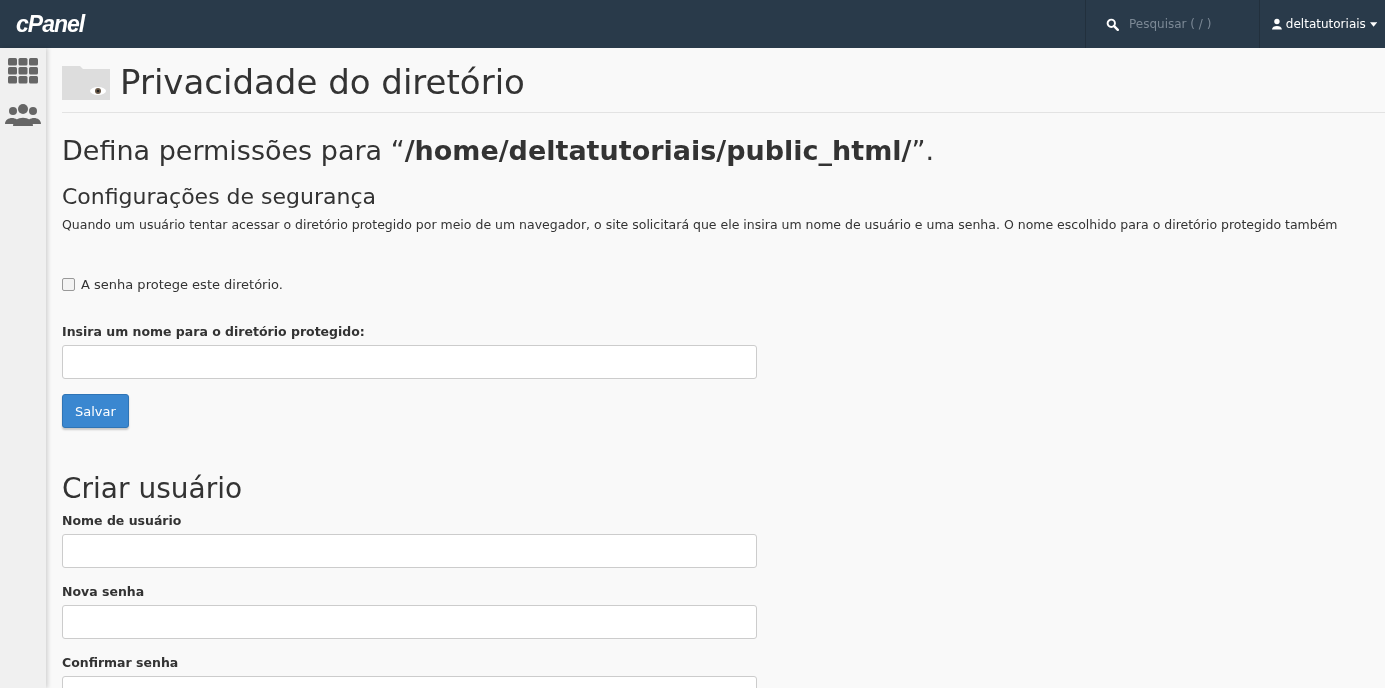 Image resolution: width=1385 pixels, height=688 pixels. Describe the element at coordinates (23, 71) in the screenshot. I see `grid-icon` at that location.